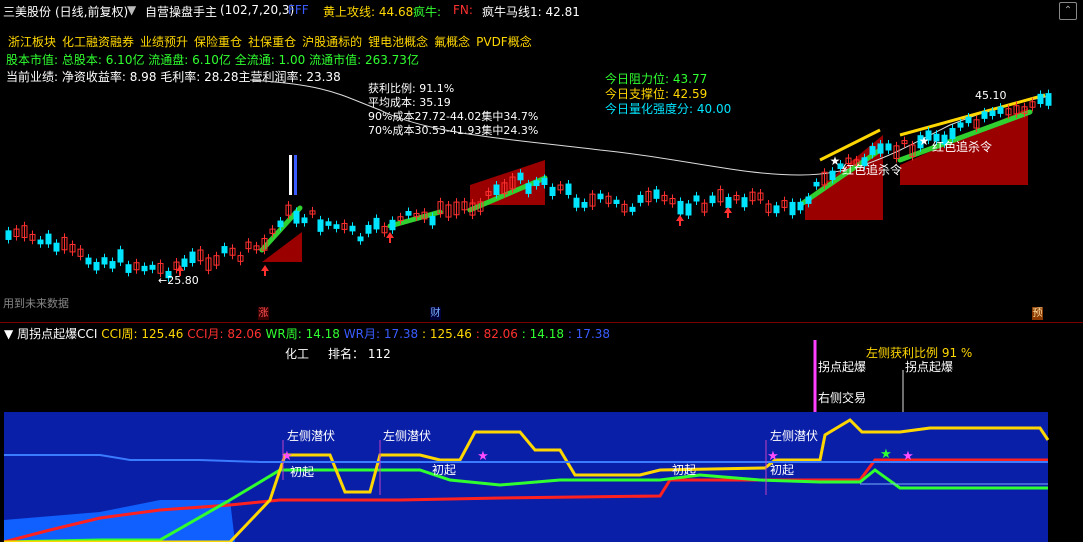 This screenshot has height=542, width=1083. I want to click on start-label-4: 初起, so click(782, 470).